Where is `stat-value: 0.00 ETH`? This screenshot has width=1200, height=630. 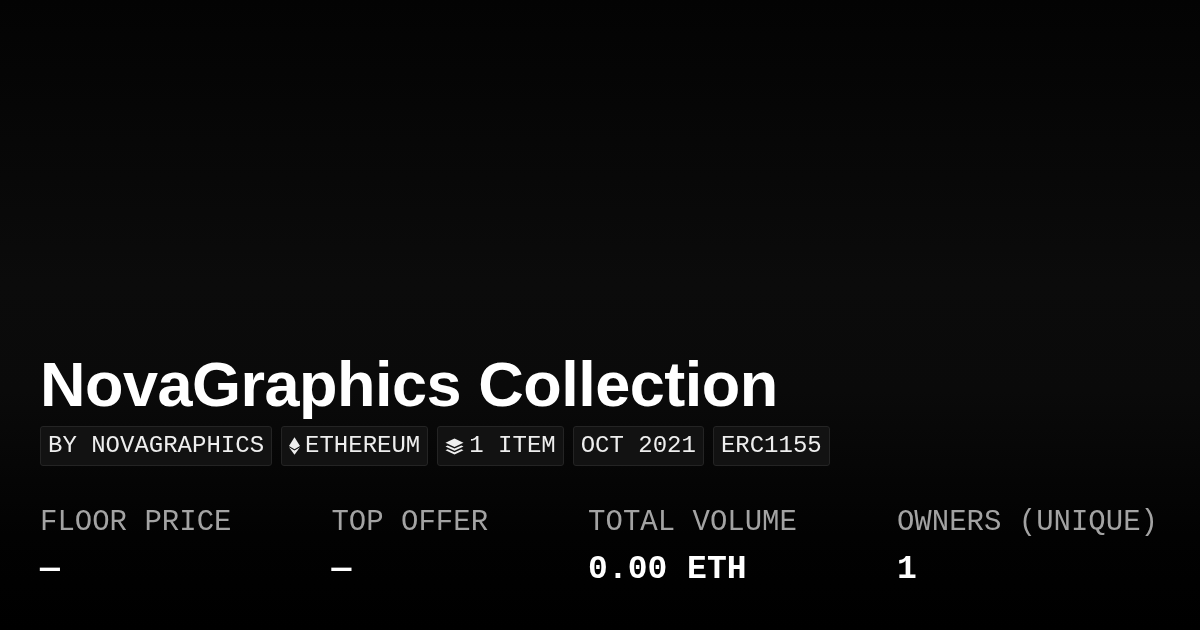
stat-value: 0.00 ETH is located at coordinates (667, 570).